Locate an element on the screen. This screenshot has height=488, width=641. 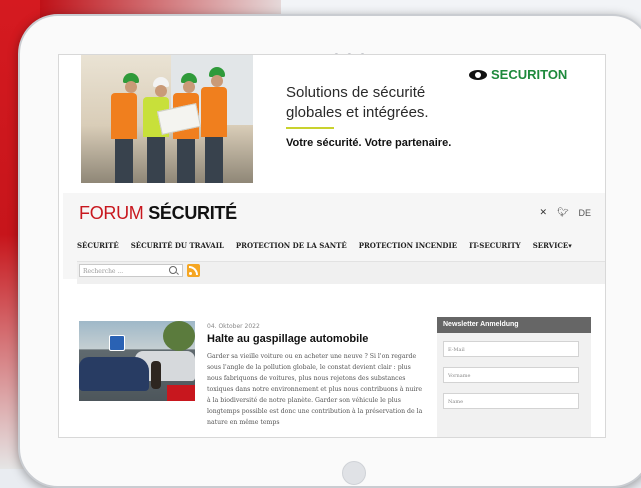
article-thumbnail is located at coordinates (137, 361).